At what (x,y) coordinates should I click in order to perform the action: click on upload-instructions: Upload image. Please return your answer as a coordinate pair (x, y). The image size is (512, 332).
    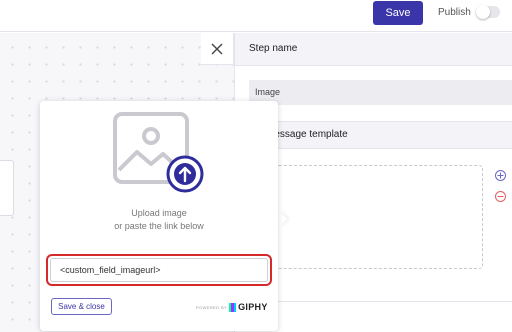
    Looking at the image, I should click on (159, 213).